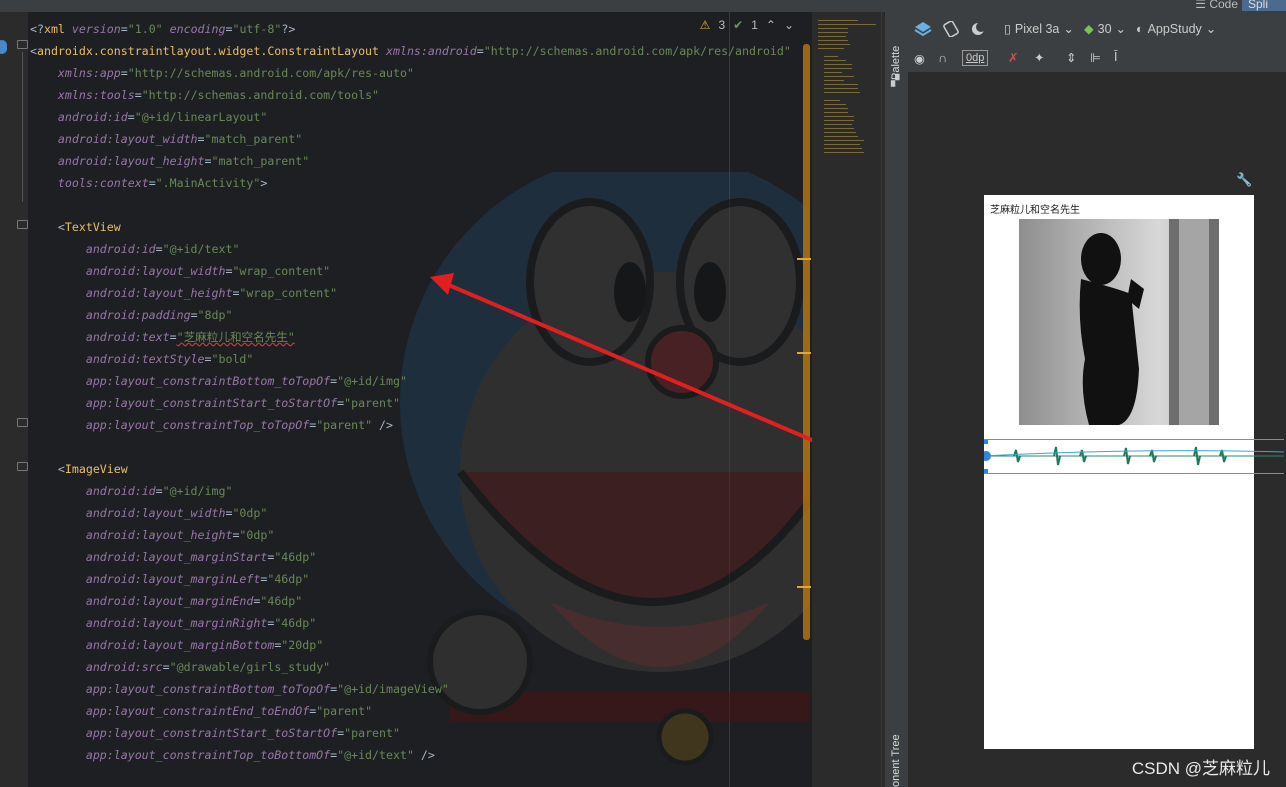 The image size is (1286, 787). I want to click on design-toolbar: ▯ Pixel 3a ⌄ ◆ 30 ⌄ ◐ AppStudy ⌄, so click(1097, 29).